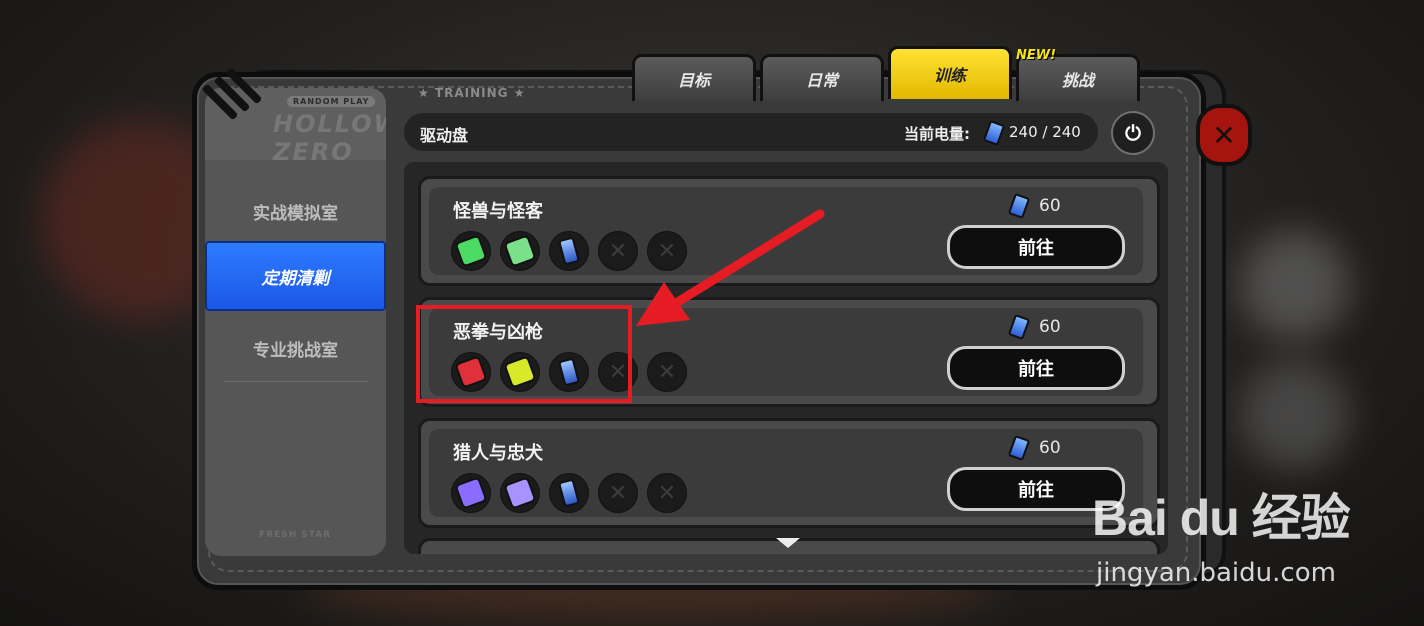 Image resolution: width=1424 pixels, height=626 pixels. I want to click on watermark-url: jingyan.baidu.com, so click(1216, 573).